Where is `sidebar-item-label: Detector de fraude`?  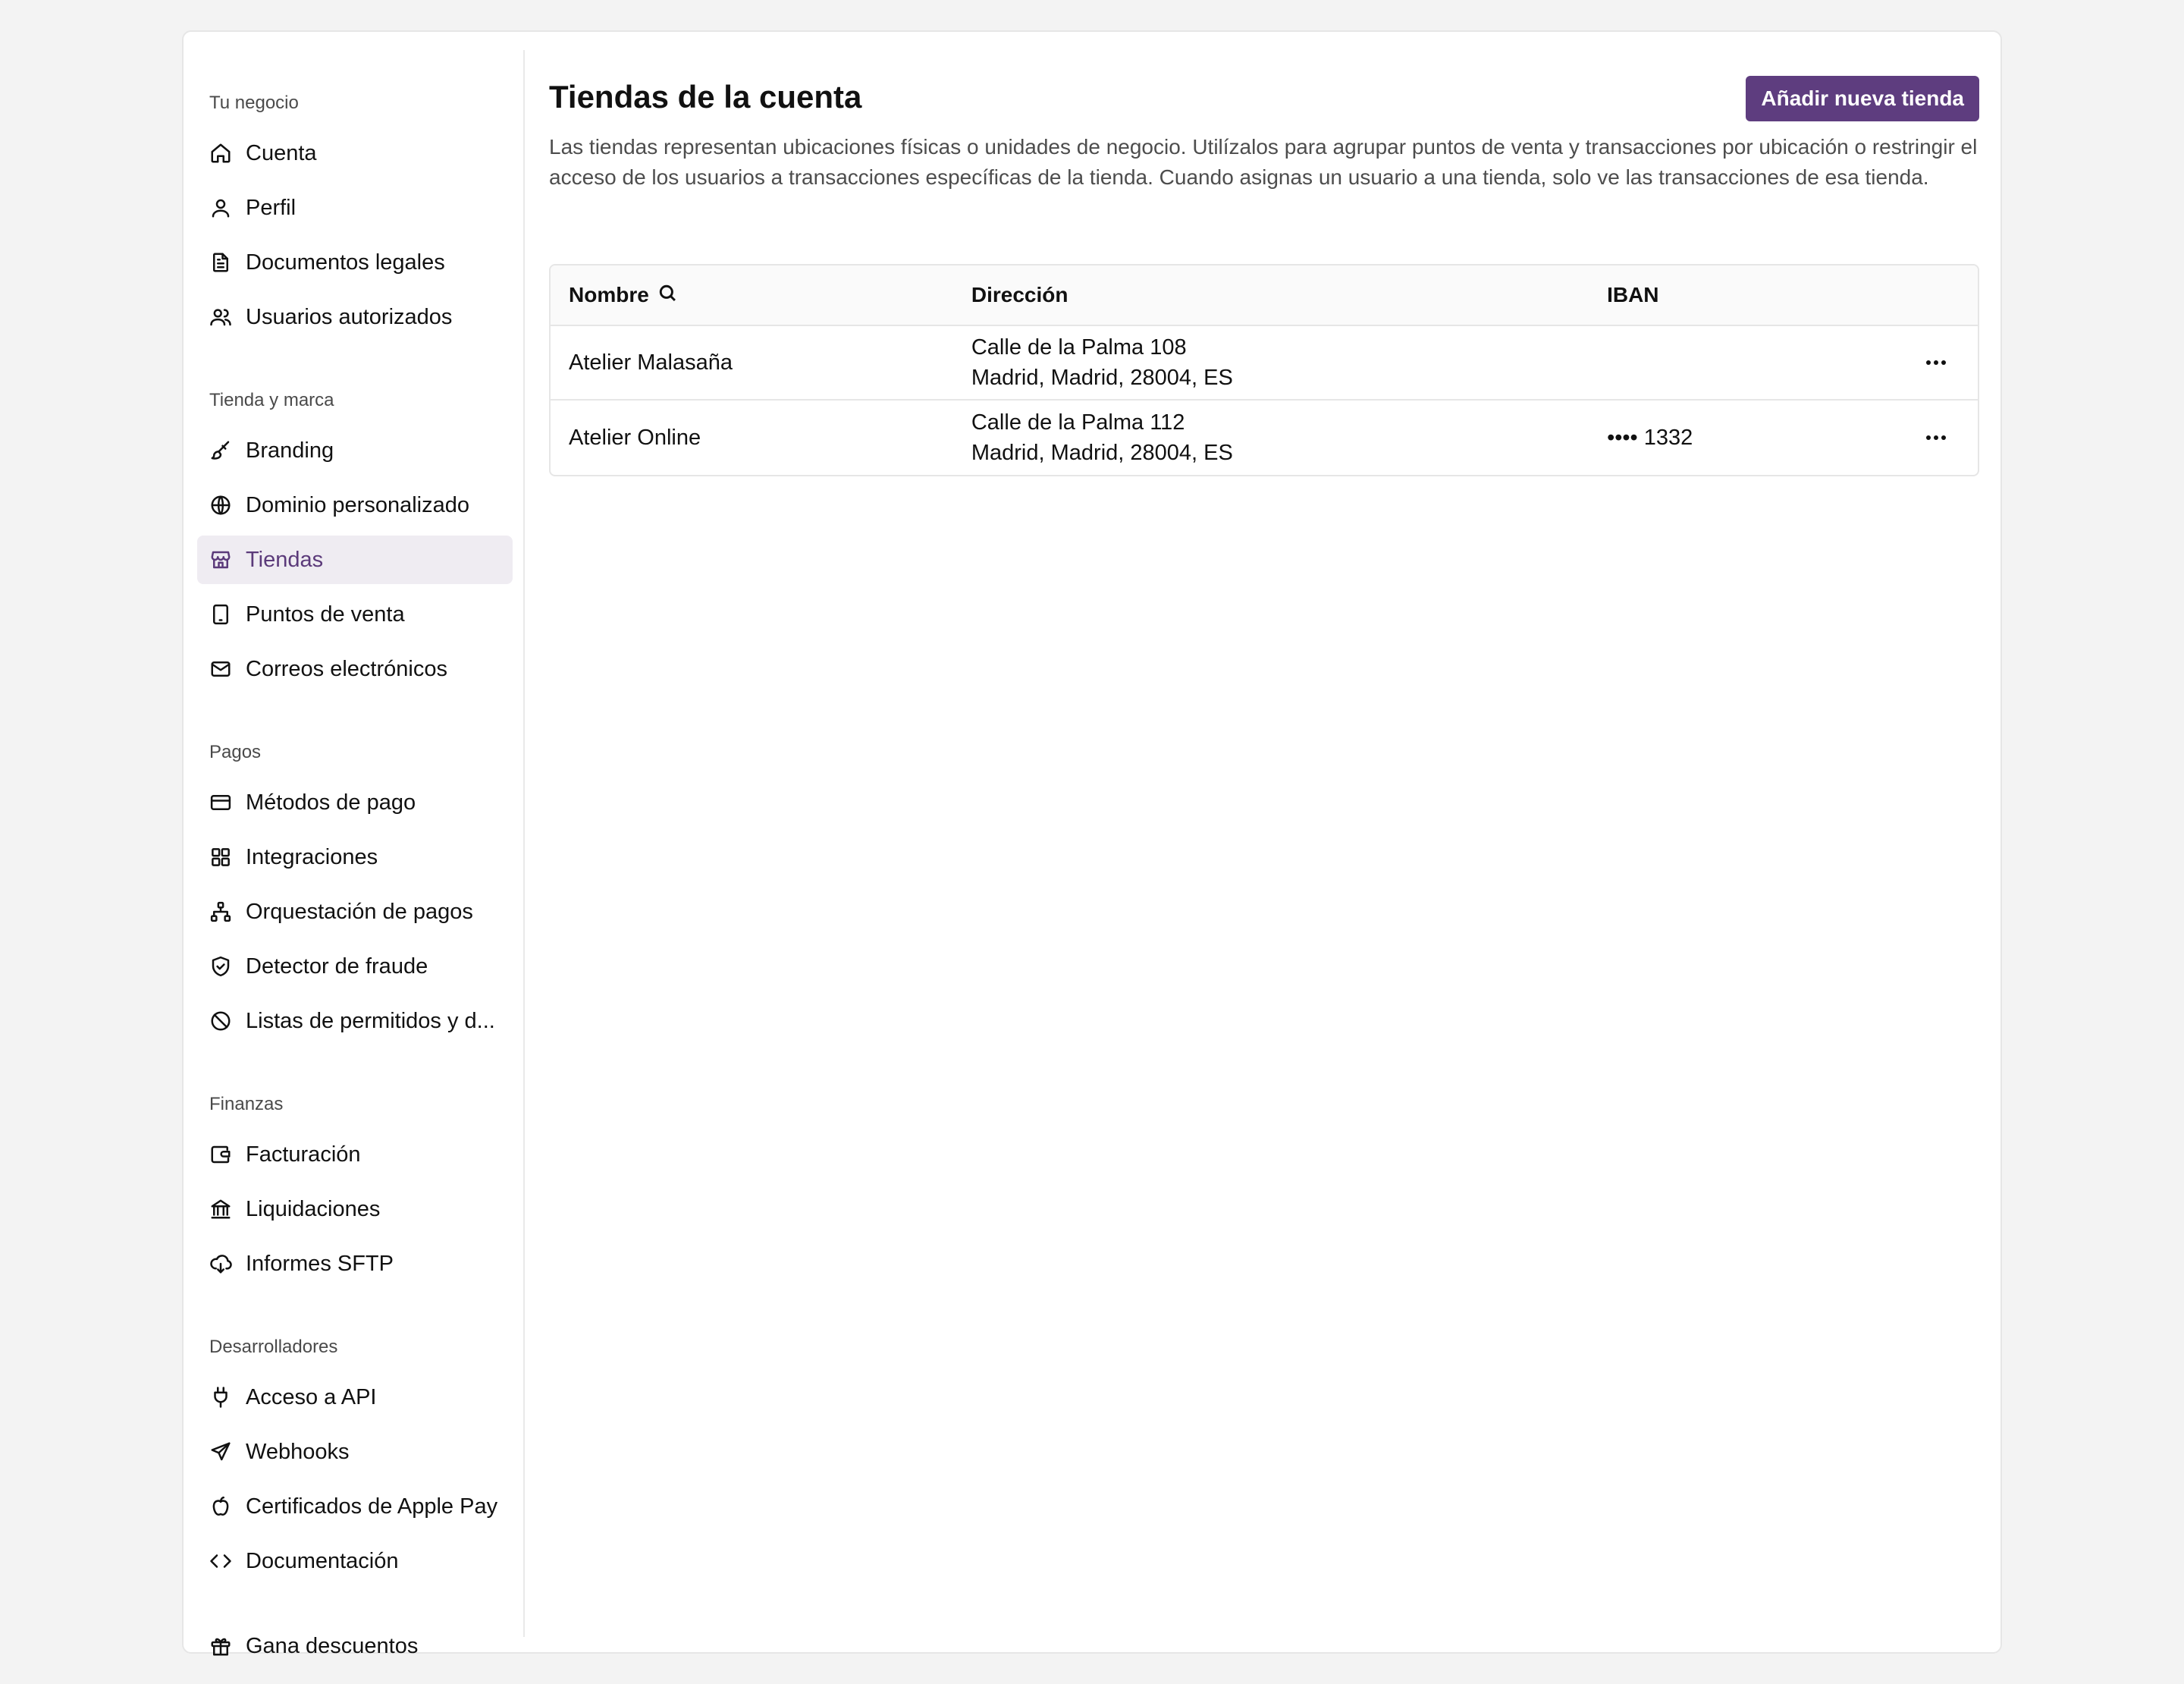 sidebar-item-label: Detector de fraude is located at coordinates (337, 966).